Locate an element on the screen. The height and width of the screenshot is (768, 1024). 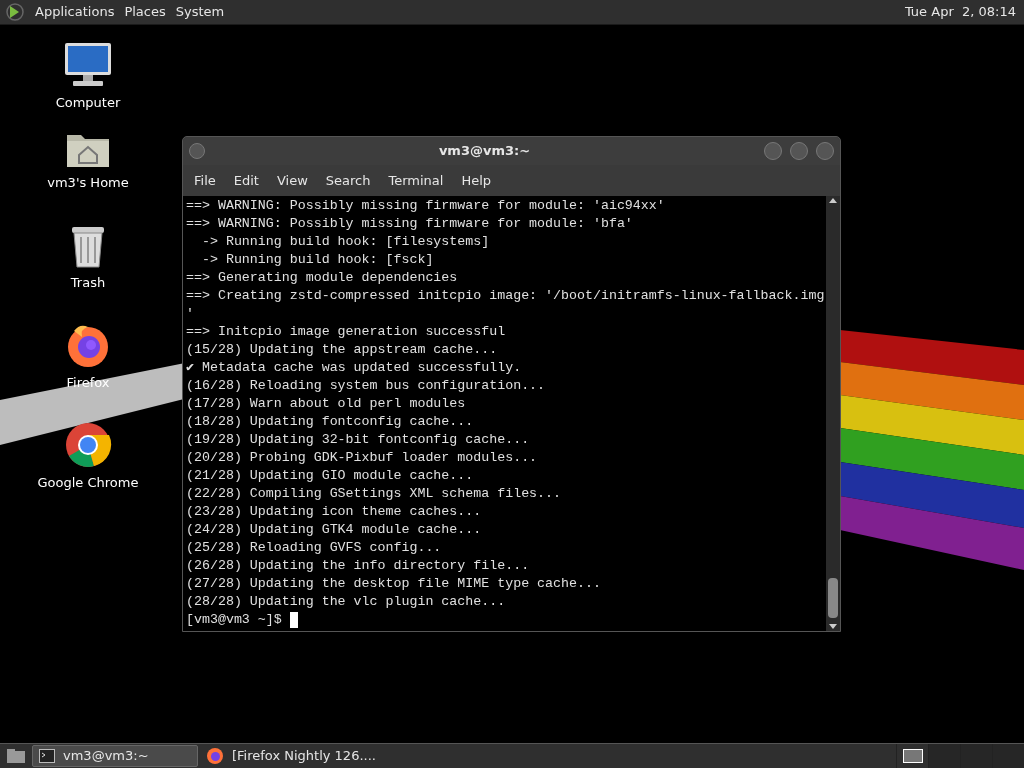
menu-item: Edit is located at coordinates (246, 180).